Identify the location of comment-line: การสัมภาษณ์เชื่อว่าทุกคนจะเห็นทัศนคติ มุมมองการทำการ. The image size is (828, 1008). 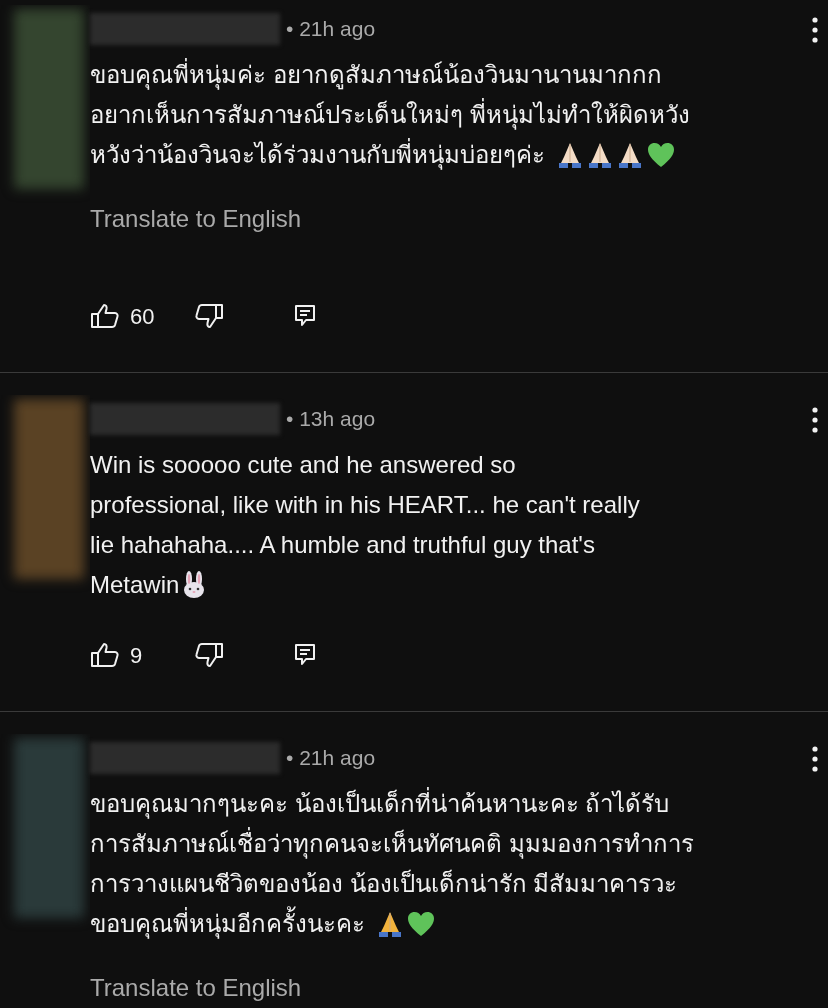
(392, 844).